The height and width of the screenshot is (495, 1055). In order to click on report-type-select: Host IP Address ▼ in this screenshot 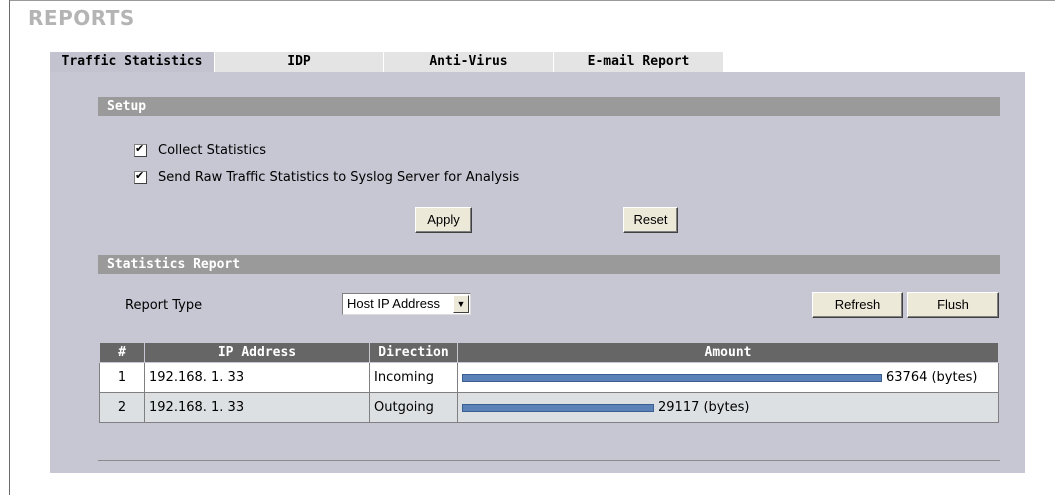, I will do `click(406, 304)`.